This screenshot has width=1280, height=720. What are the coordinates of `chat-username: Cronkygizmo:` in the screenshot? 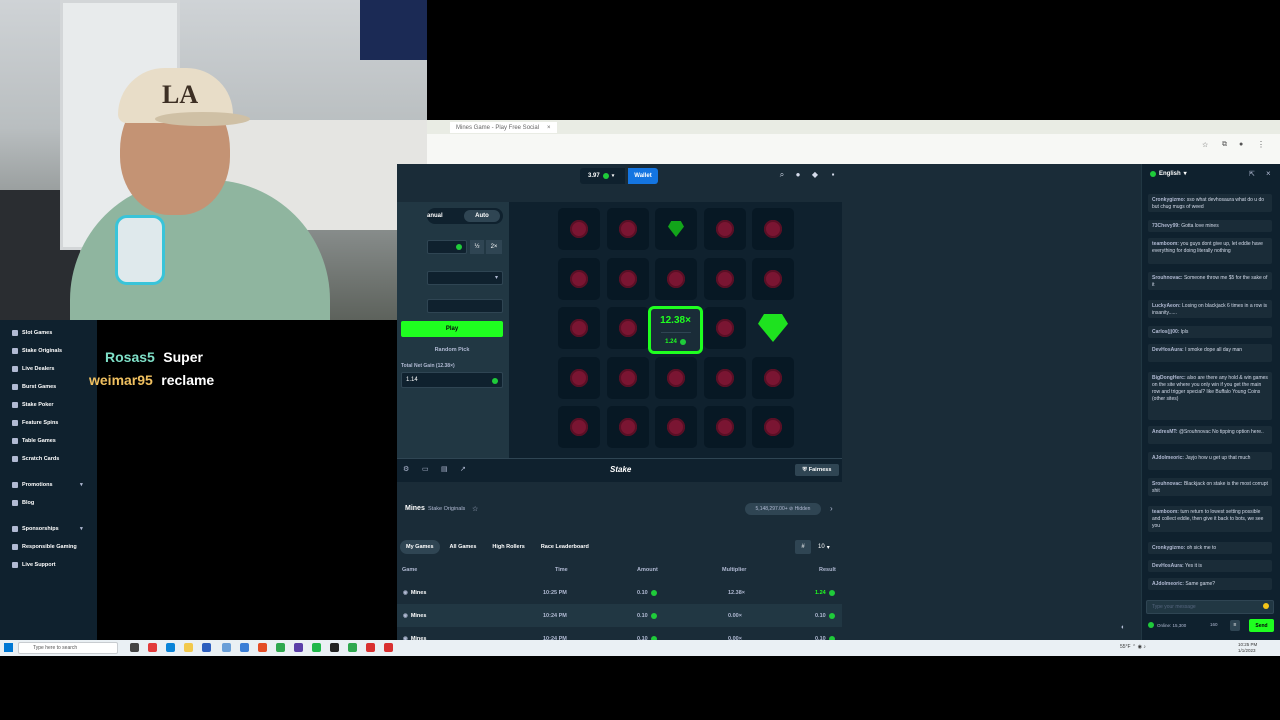 It's located at (1168, 548).